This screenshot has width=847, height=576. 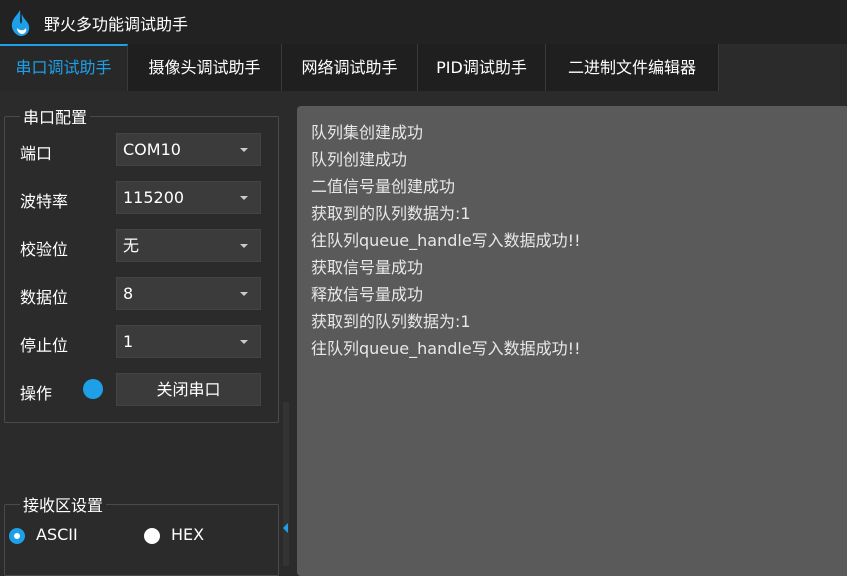 What do you see at coordinates (131, 245) in the screenshot?
I see `parity-value: 无` at bounding box center [131, 245].